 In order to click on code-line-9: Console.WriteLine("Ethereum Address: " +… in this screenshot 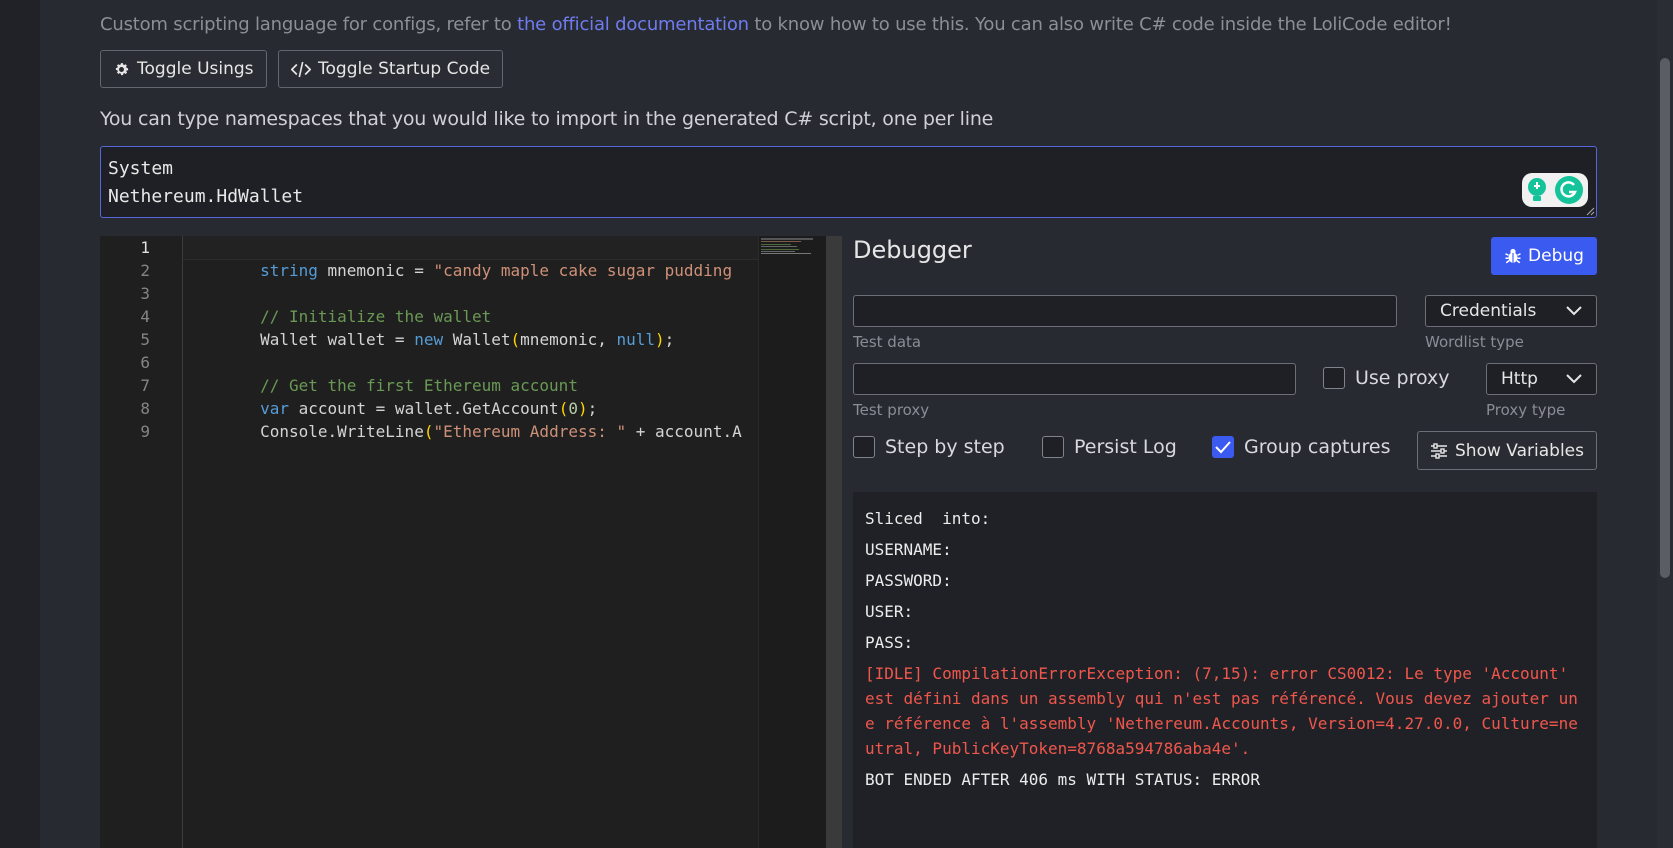, I will do `click(501, 431)`.